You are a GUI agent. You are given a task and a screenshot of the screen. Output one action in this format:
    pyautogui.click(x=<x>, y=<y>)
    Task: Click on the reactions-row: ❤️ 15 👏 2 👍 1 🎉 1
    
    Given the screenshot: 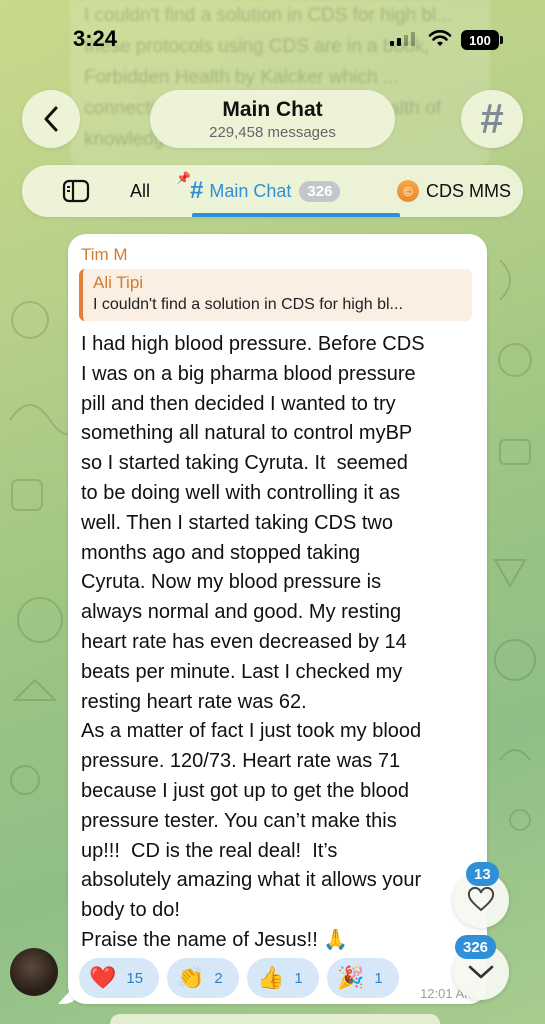 What is the action you would take?
    pyautogui.click(x=239, y=978)
    